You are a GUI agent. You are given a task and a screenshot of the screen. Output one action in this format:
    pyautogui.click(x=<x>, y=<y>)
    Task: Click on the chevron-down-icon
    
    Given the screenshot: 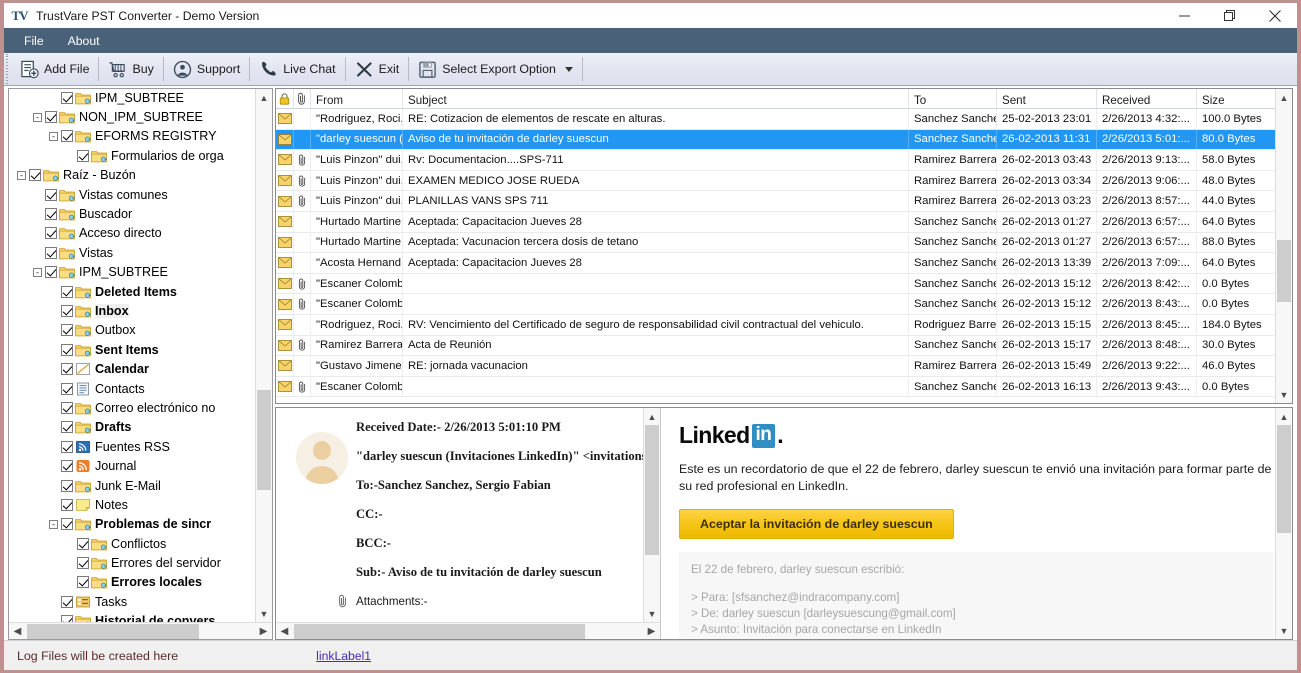 What is the action you would take?
    pyautogui.click(x=568, y=69)
    